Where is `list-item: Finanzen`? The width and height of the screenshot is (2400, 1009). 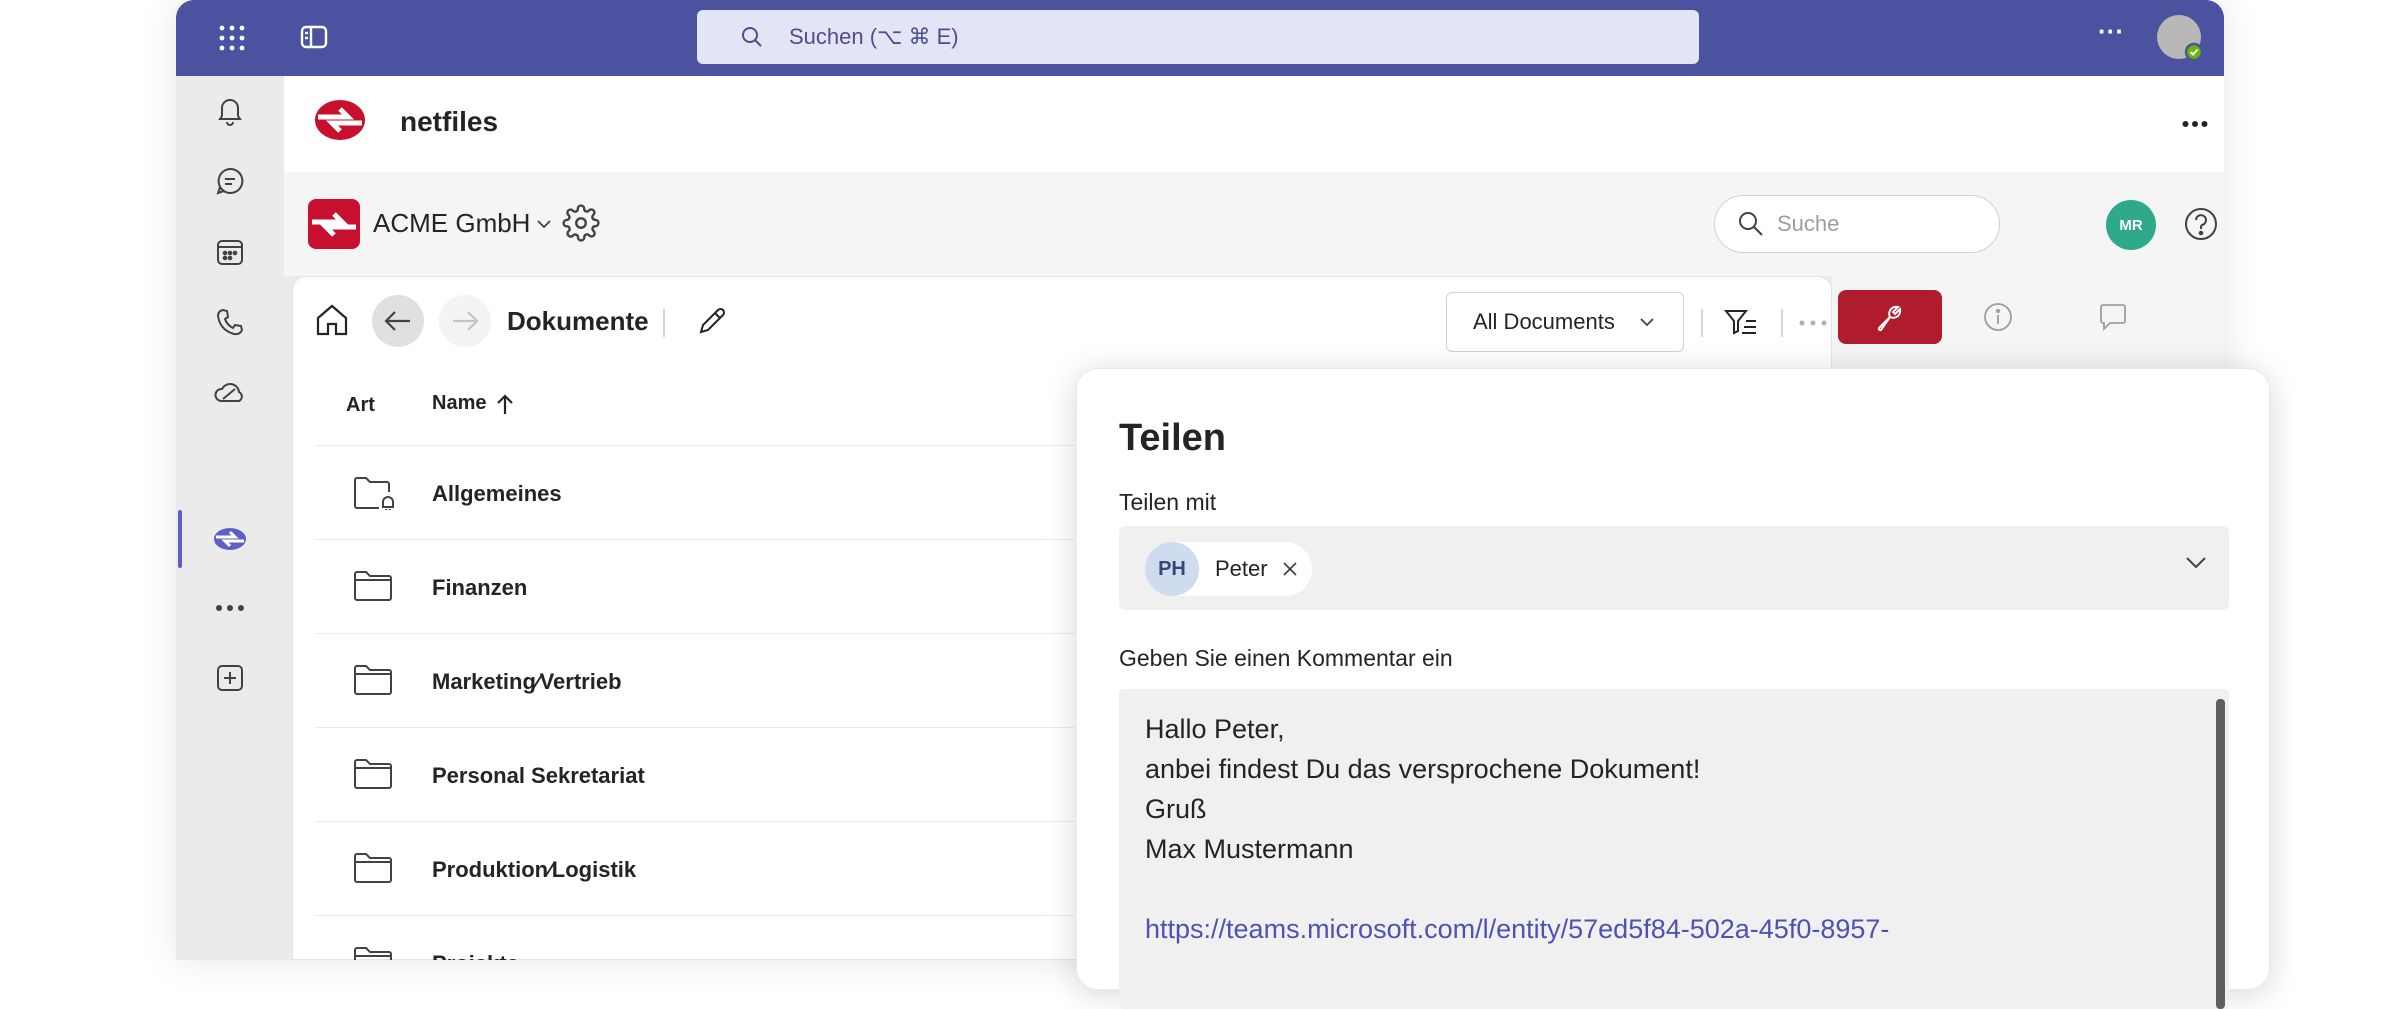
list-item: Finanzen is located at coordinates (695, 586).